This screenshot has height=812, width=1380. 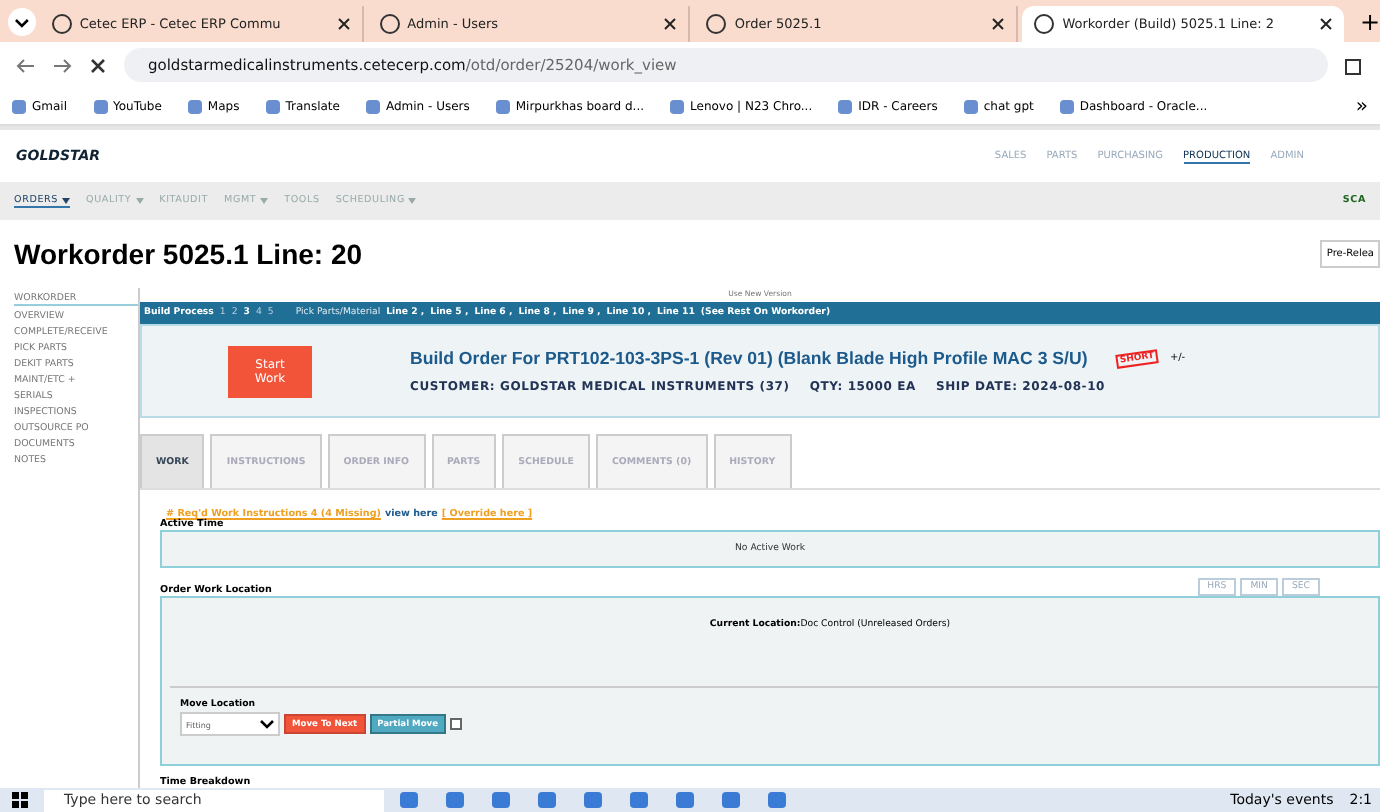 I want to click on back-icon, so click(x=26, y=65).